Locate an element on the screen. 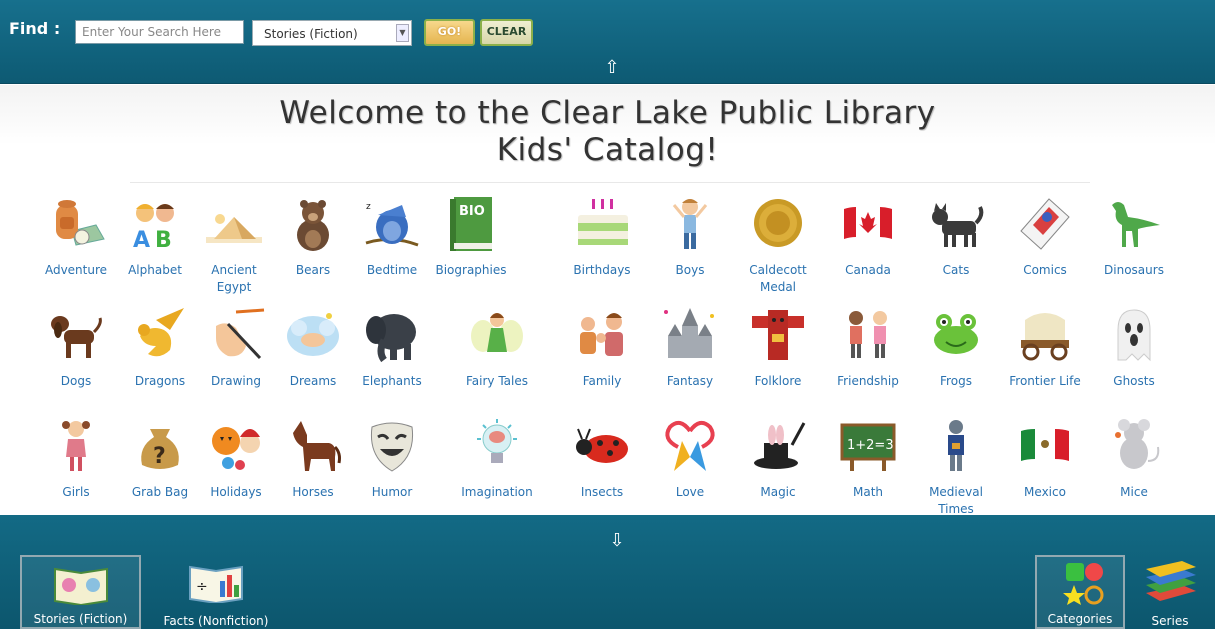 The height and width of the screenshot is (629, 1215). category-imagination: Imagination is located at coordinates (497, 459).